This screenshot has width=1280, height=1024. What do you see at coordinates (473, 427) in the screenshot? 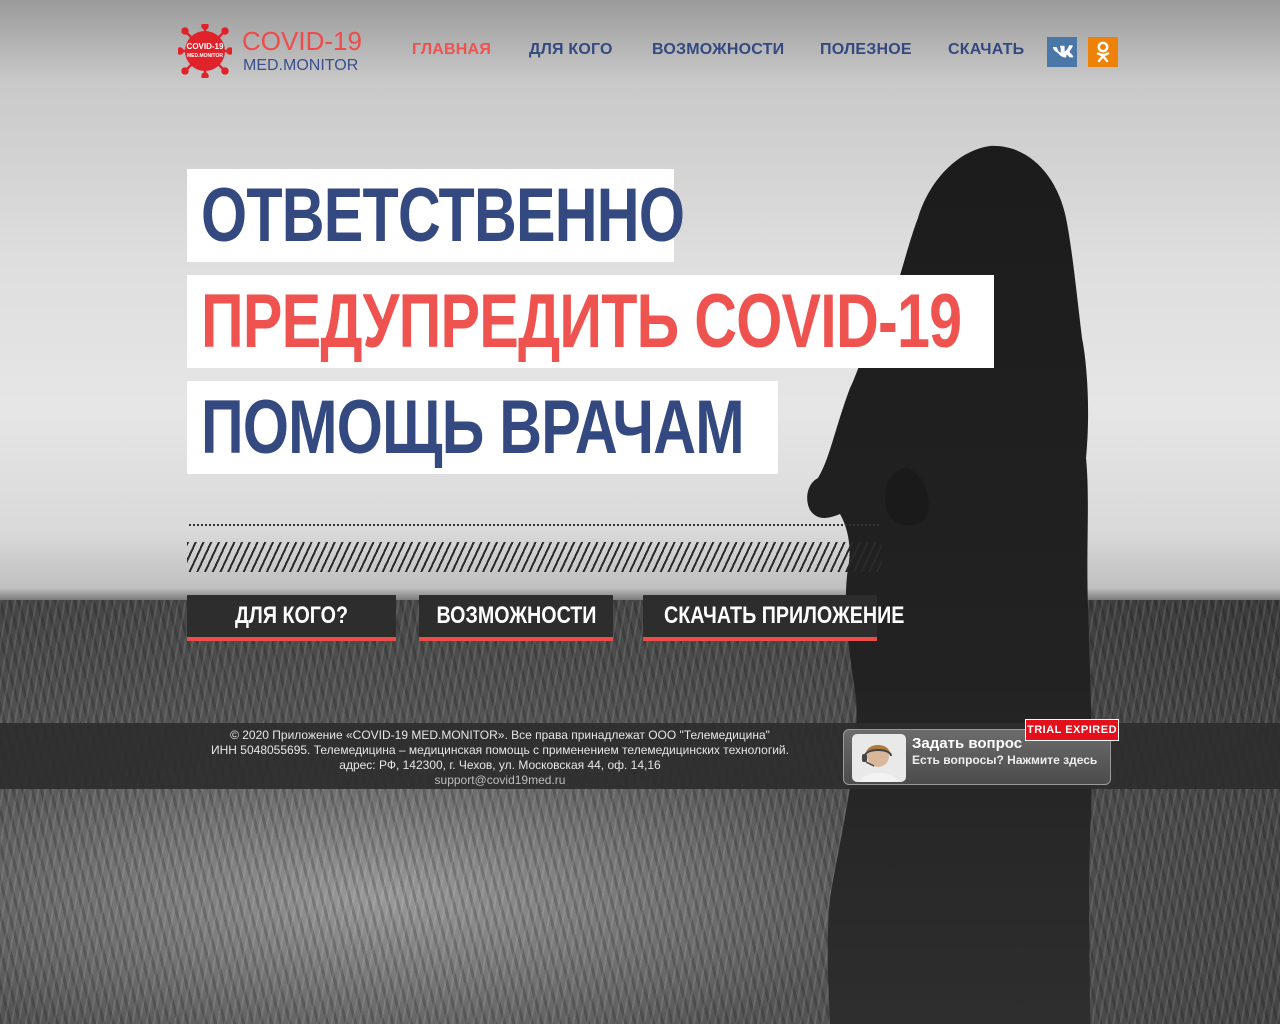
I see `hero-line3-text: ПОМОЩЬ ВРАЧАМ` at bounding box center [473, 427].